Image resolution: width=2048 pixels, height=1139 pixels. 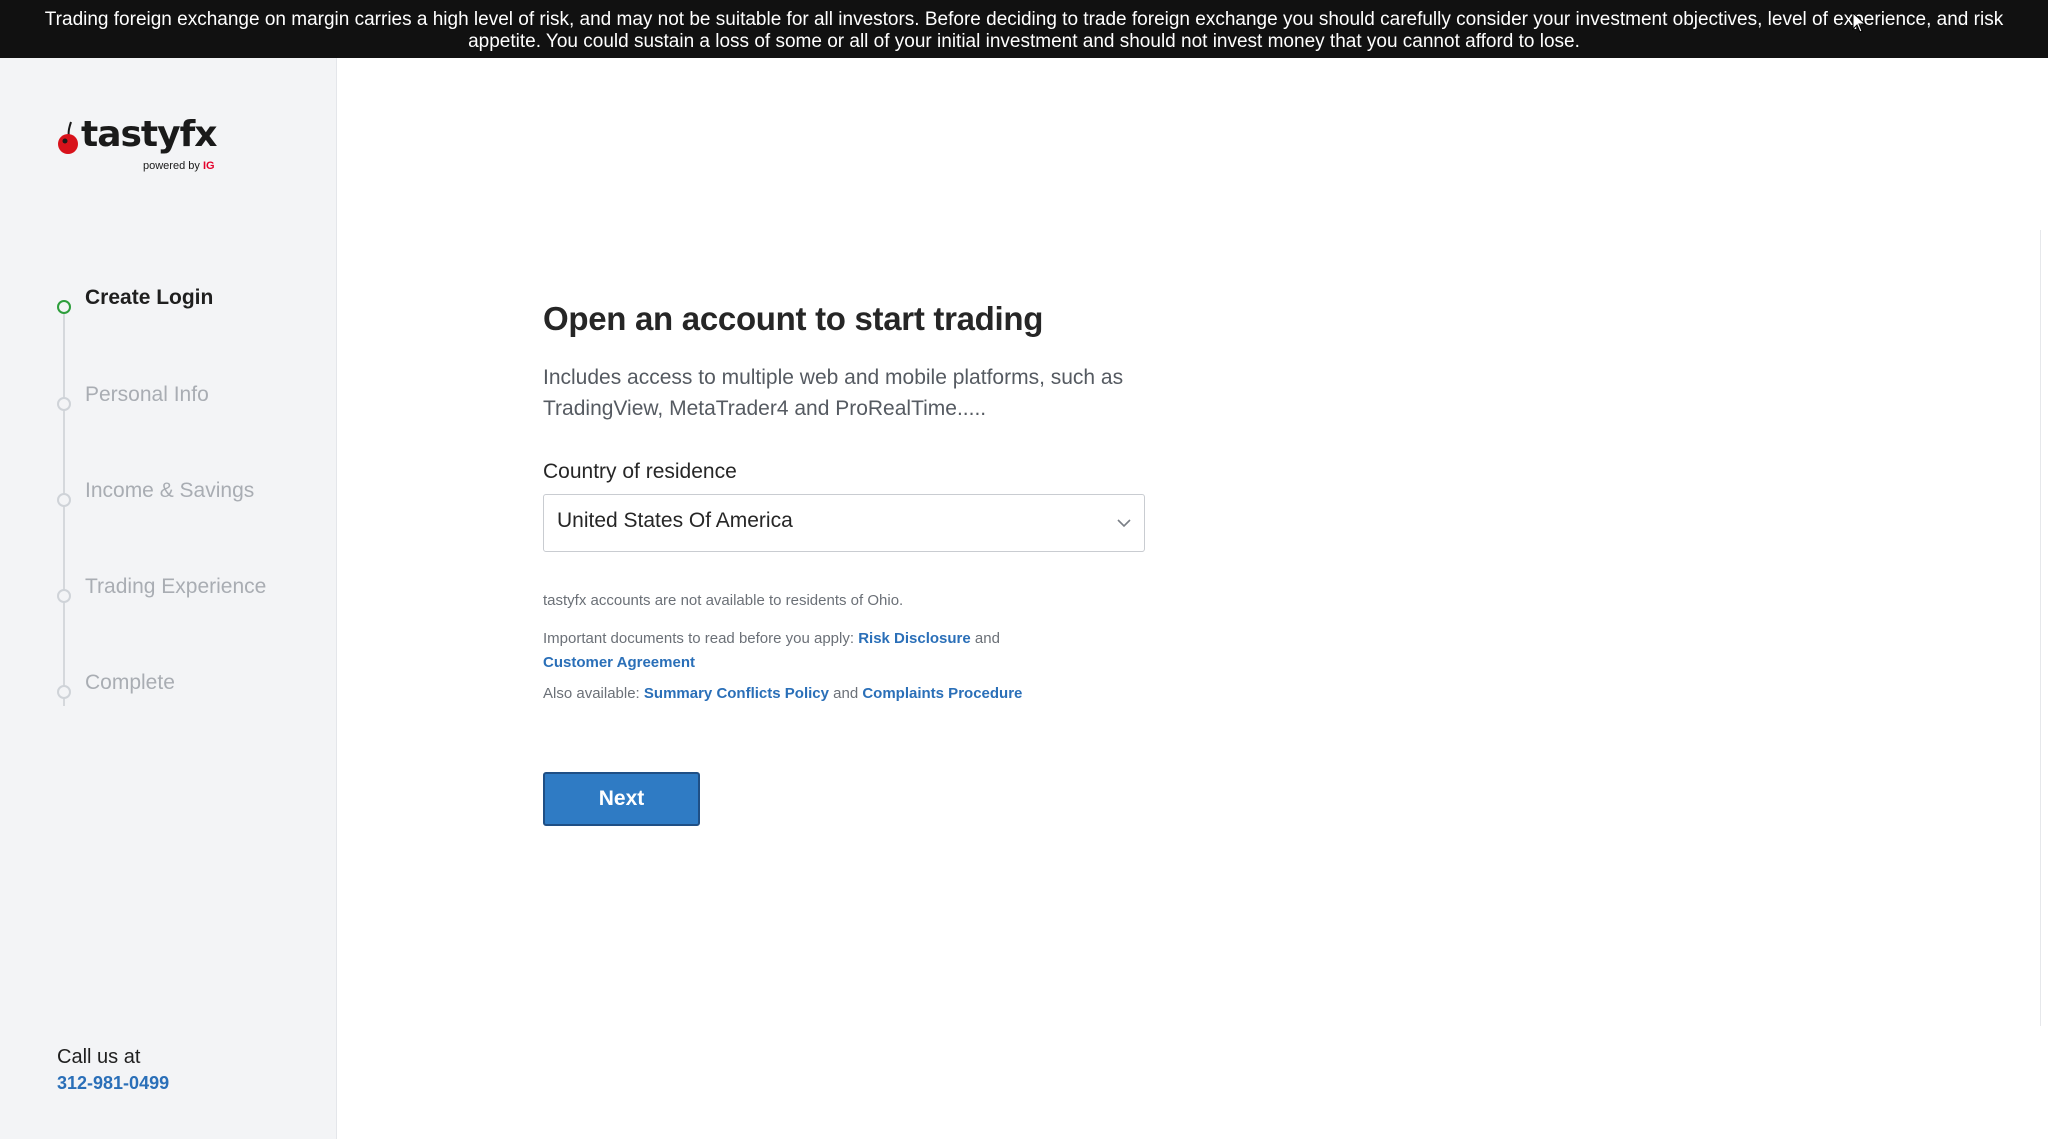 I want to click on contact-section: Call us at 312-981-0499, so click(x=113, y=1070).